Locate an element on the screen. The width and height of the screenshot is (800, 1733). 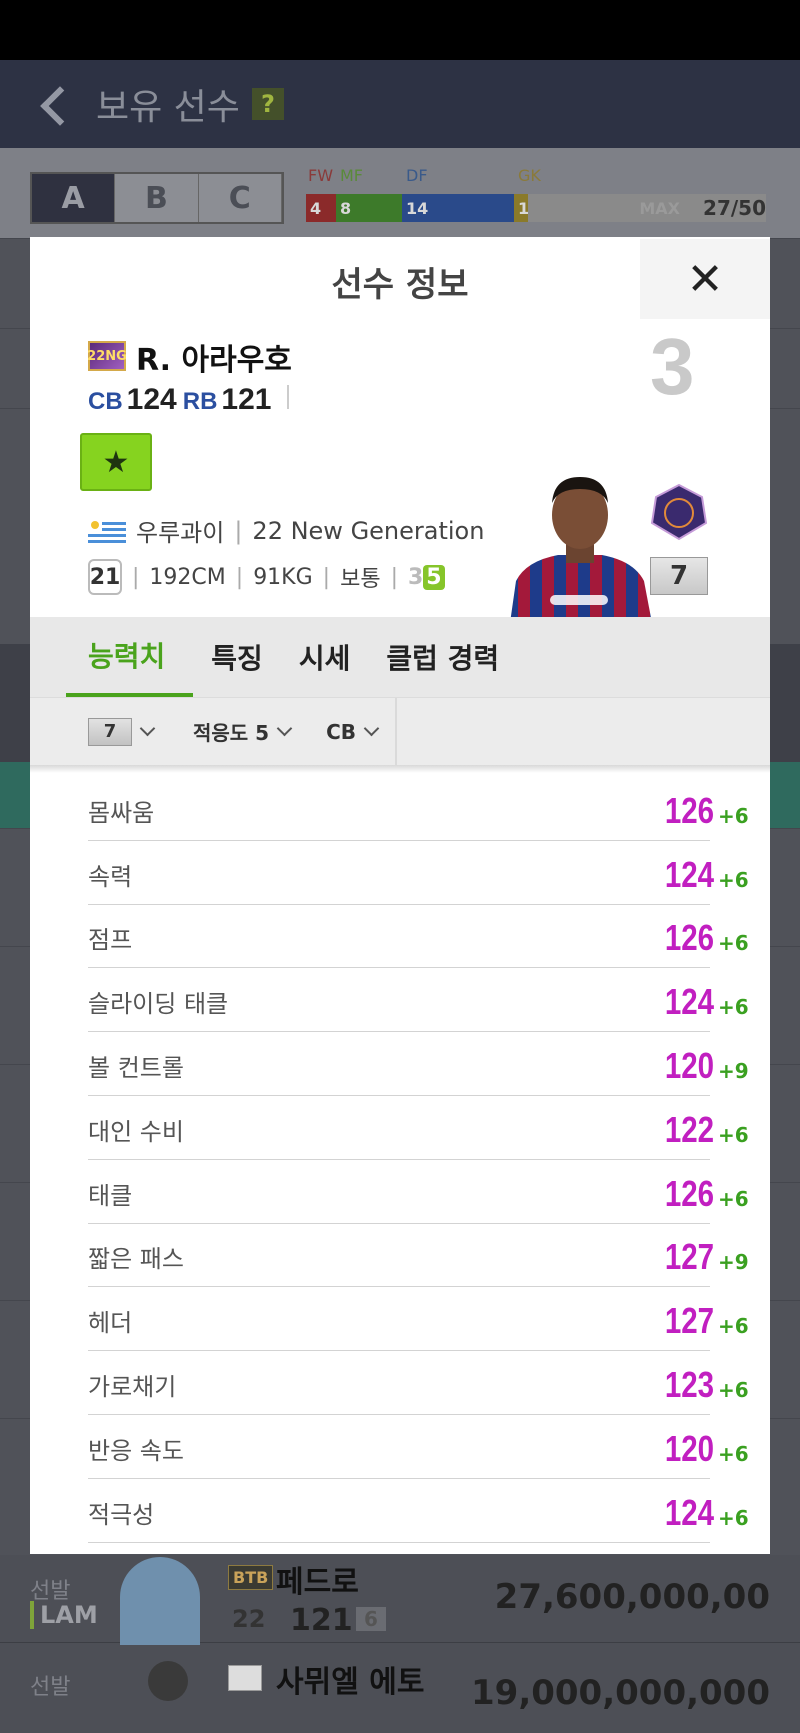
stat-row: 태클 126 +6 is located at coordinates (418, 1192).